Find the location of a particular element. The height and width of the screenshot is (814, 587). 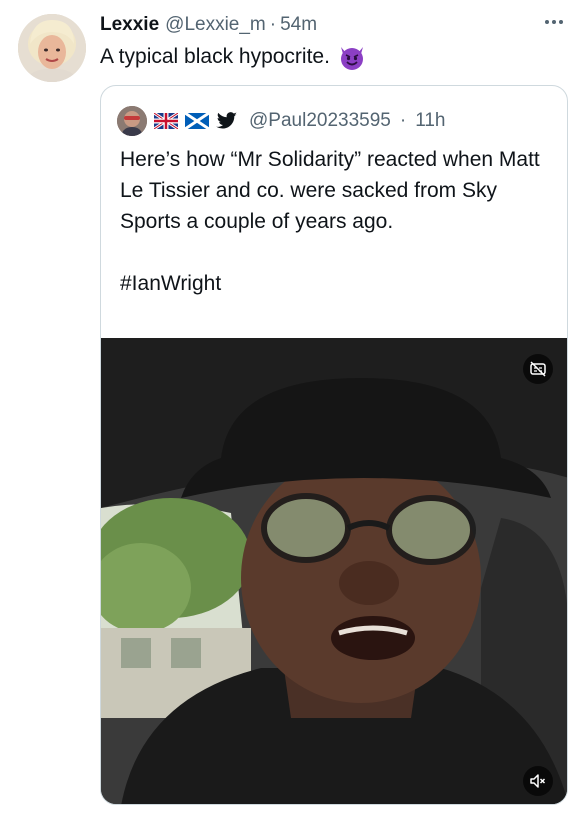

tweet-timestamp: 54m is located at coordinates (298, 25).